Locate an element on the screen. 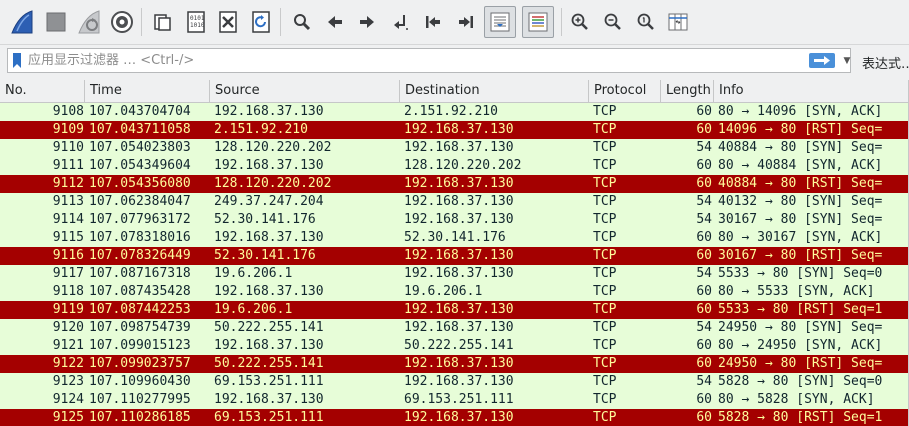 This screenshot has width=909, height=426. go-back-button is located at coordinates (335, 22).